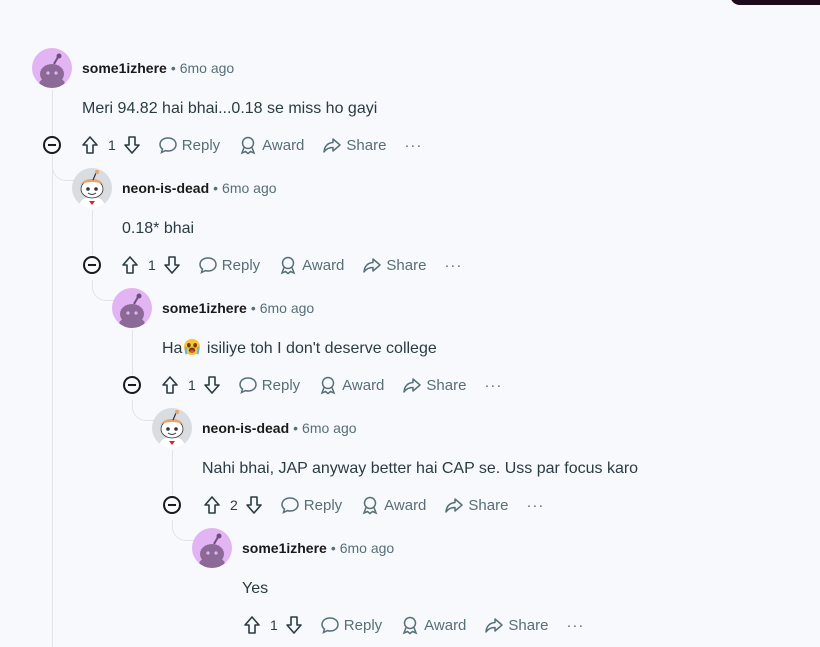 The image size is (820, 647). I want to click on comment-meta: some1izhere • 6mo ago, so click(318, 548).